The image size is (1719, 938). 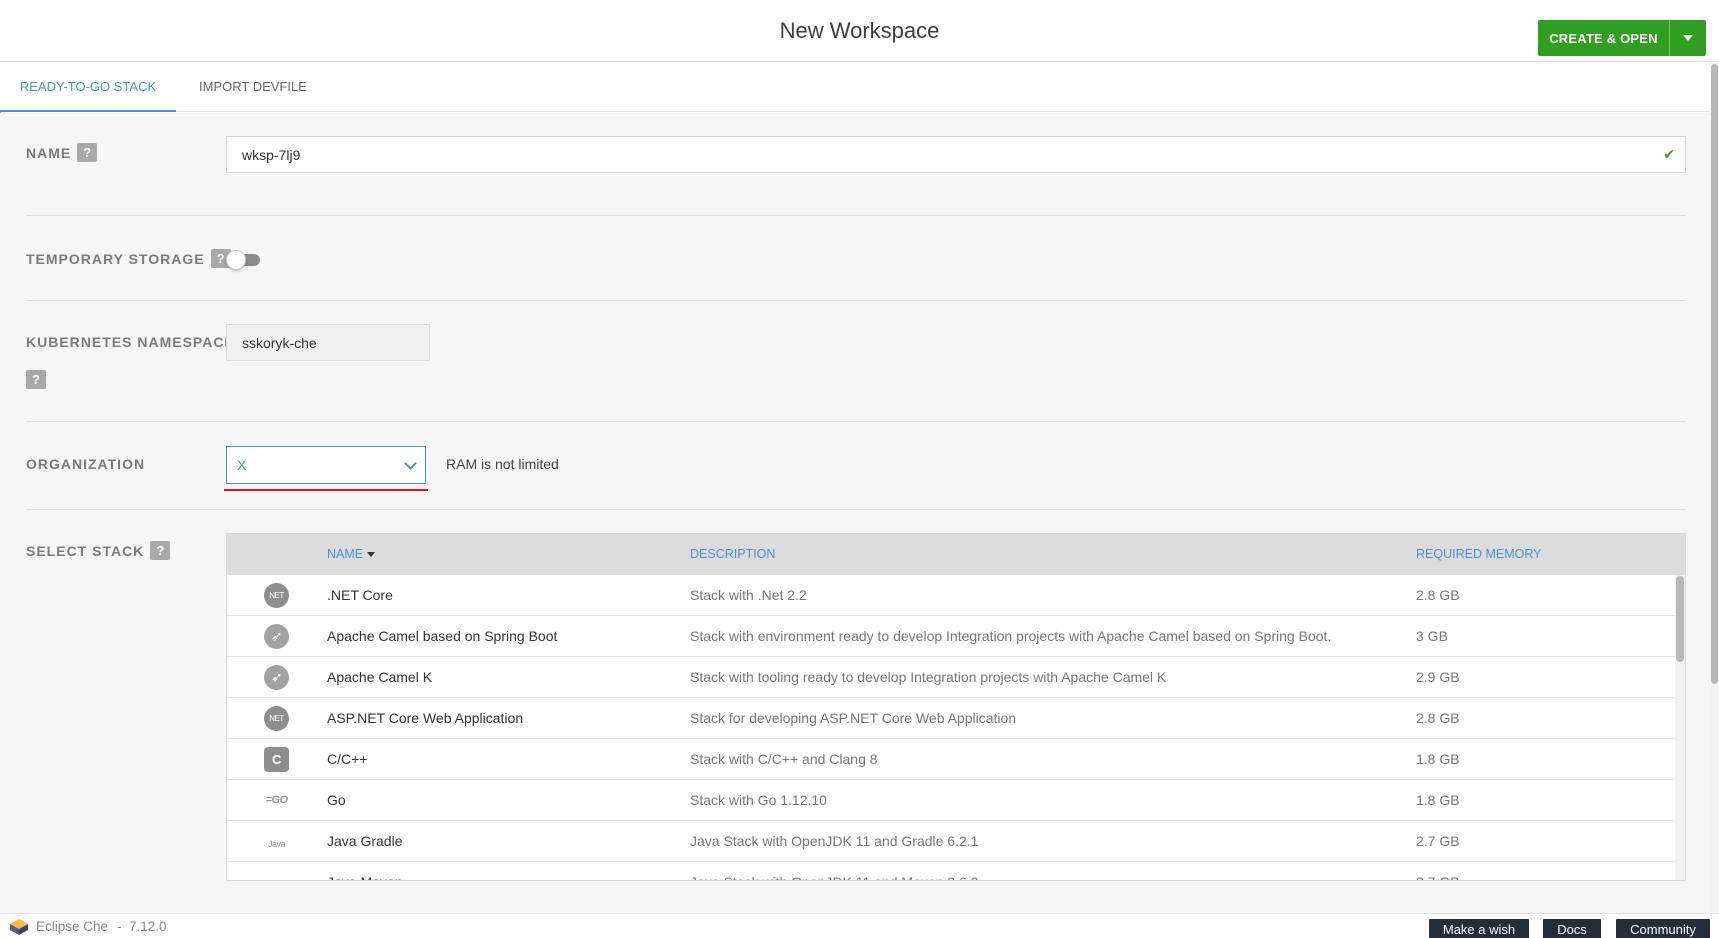 I want to click on table-row: NET .NET Core Stack with .Net 2.2 2.8 GB, so click(x=952, y=595).